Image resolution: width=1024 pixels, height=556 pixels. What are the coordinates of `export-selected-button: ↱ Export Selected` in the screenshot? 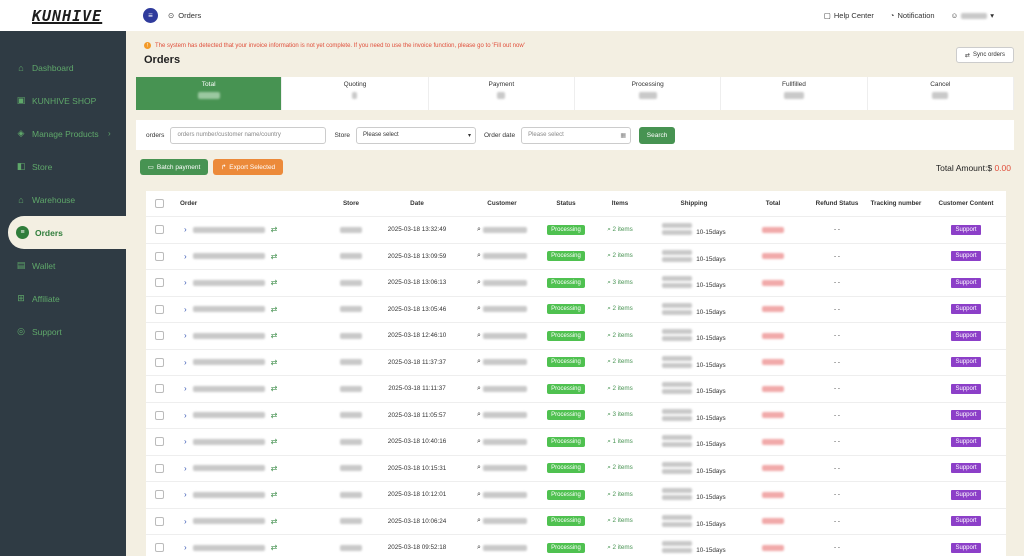 It's located at (248, 167).